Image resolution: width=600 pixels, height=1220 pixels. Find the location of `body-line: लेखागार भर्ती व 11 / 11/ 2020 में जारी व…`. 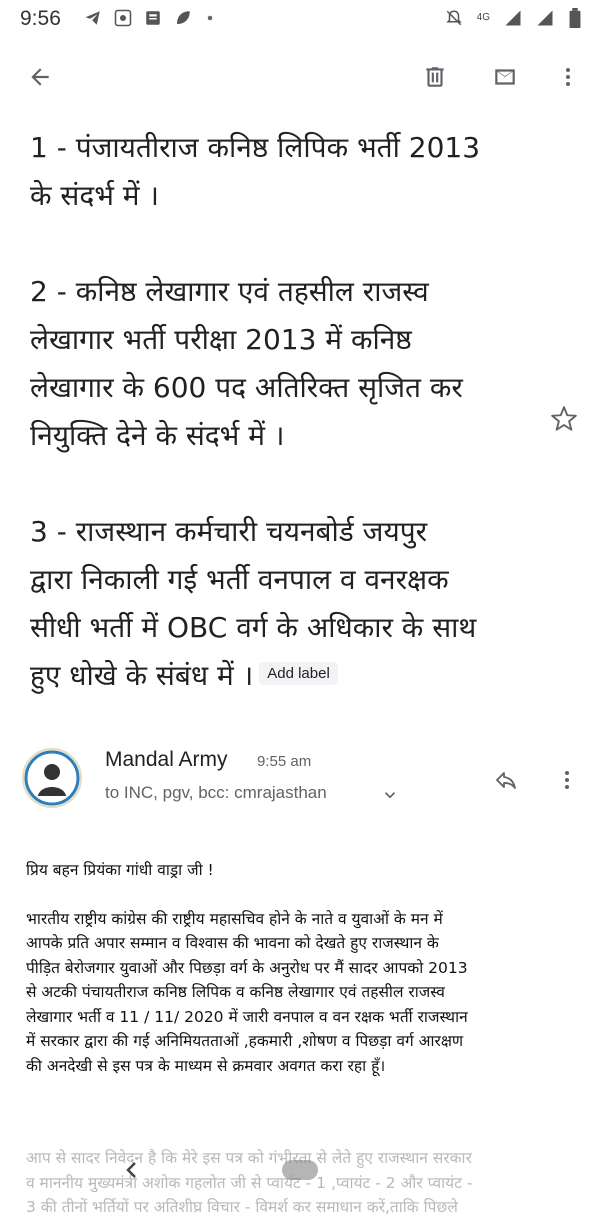

body-line: लेखागार भर्ती व 11 / 11/ 2020 में जारी व… is located at coordinates (247, 1016).